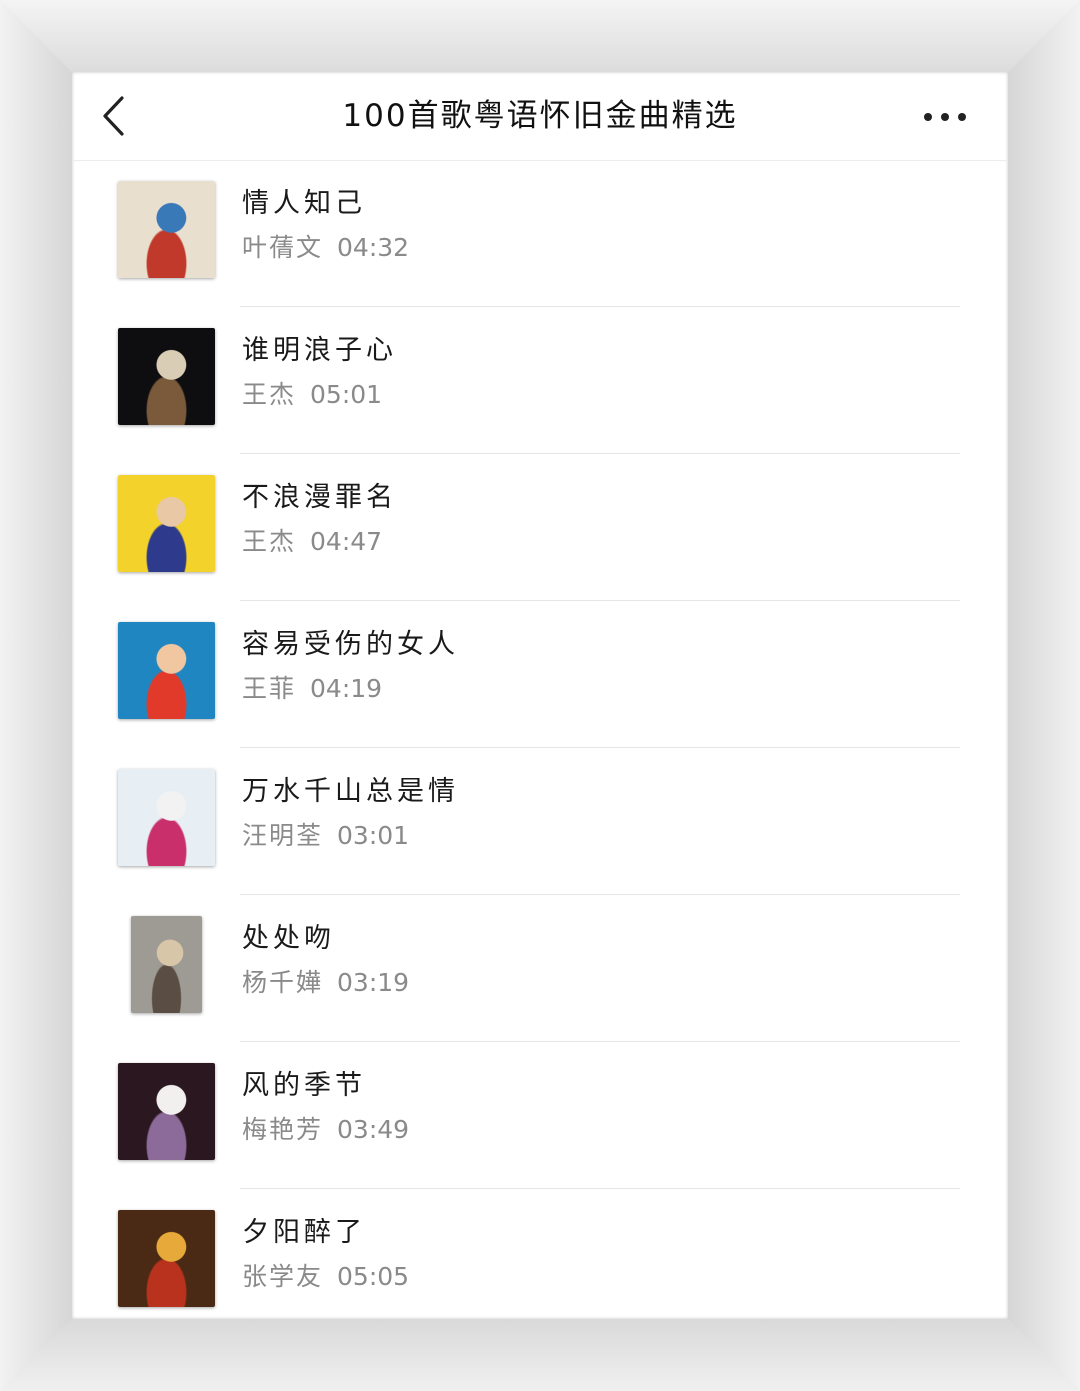  Describe the element at coordinates (36, 695) in the screenshot. I see `frame-border-left` at that location.